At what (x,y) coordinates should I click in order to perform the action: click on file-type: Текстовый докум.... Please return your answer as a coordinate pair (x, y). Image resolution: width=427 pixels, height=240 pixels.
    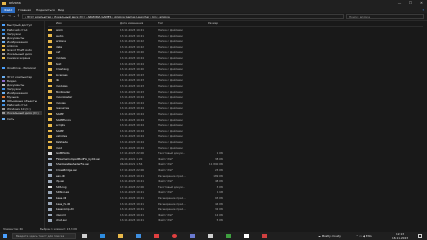
    Looking at the image, I should click on (172, 186).